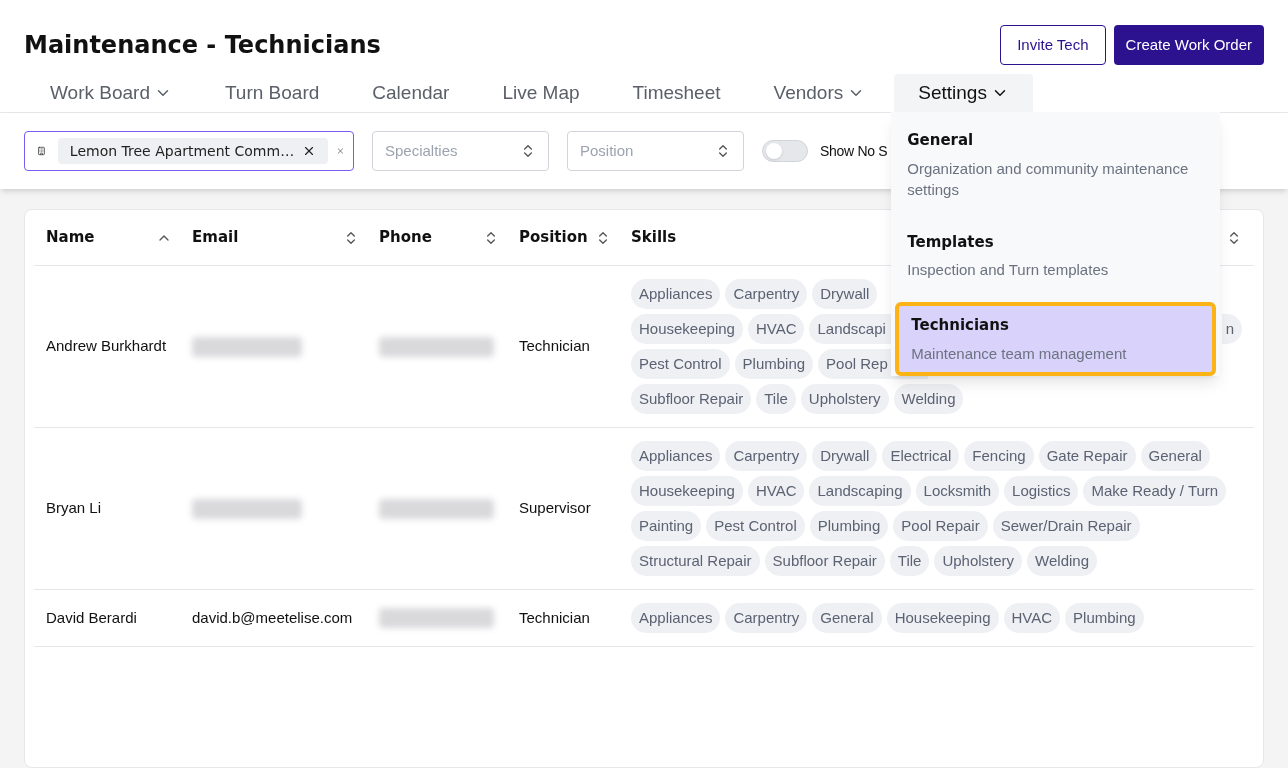  What do you see at coordinates (215, 238) in the screenshot?
I see `column-header: Email` at bounding box center [215, 238].